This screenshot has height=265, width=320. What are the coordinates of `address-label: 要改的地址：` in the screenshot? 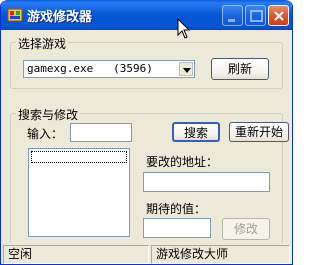 It's located at (182, 162).